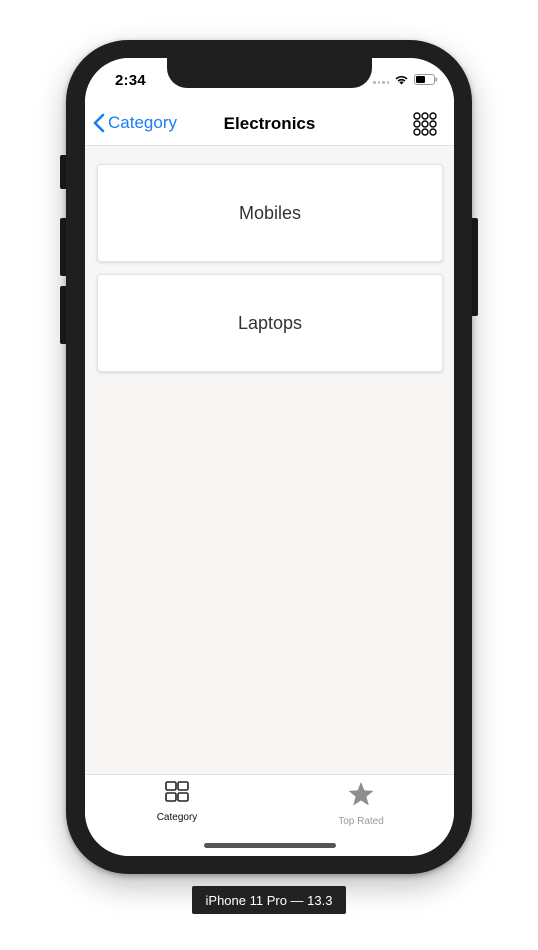  I want to click on category-card-laptops: Laptops, so click(270, 323).